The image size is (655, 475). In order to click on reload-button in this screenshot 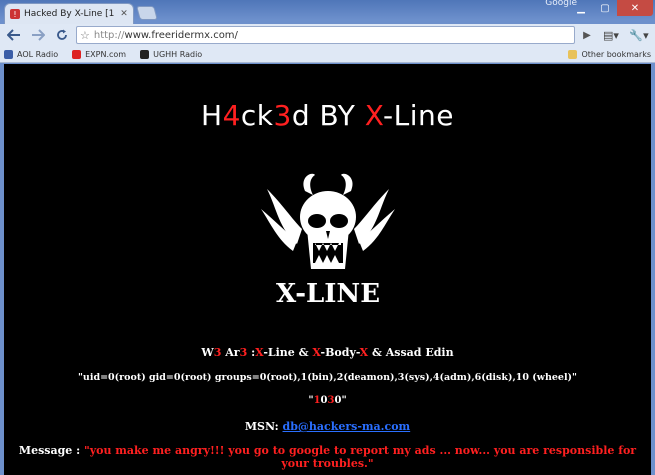, I will do `click(62, 35)`.